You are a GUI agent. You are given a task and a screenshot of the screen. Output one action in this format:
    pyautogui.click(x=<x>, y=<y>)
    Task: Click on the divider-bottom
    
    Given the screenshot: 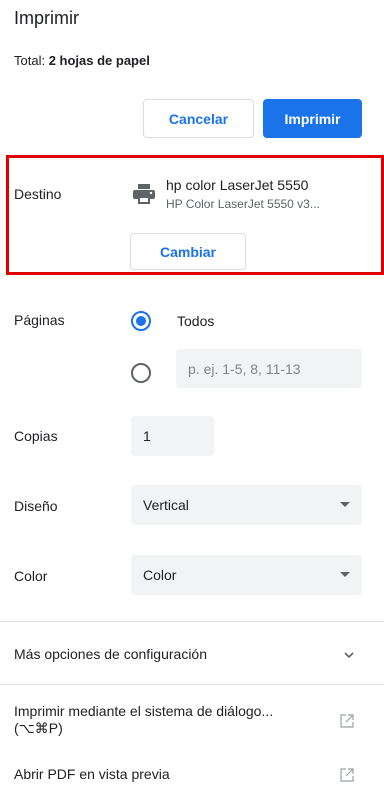 What is the action you would take?
    pyautogui.click(x=192, y=684)
    